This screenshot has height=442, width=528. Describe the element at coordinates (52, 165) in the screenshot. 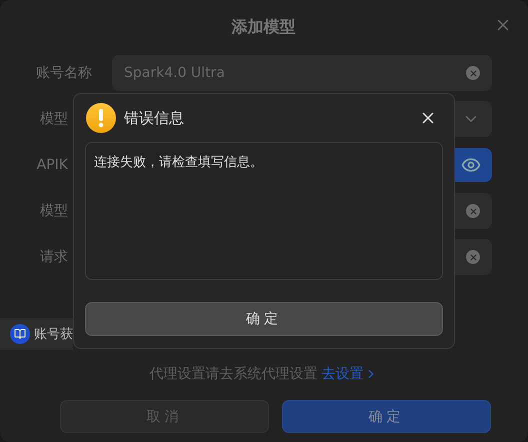

I see `field-label: APIK` at that location.